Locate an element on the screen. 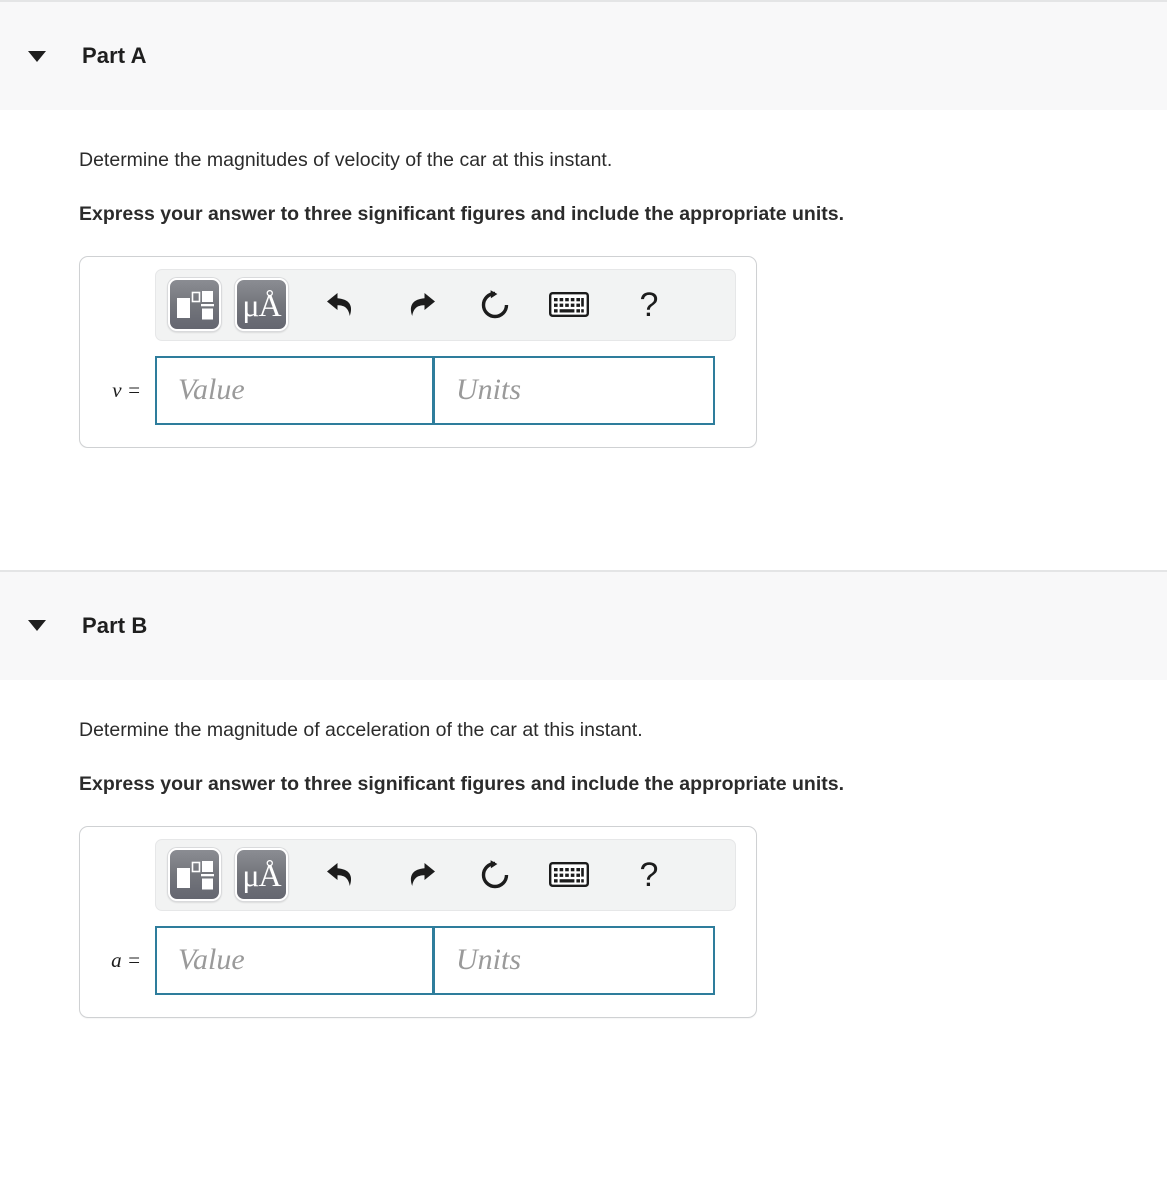 This screenshot has height=1200, width=1167. part-a-value-input: Value is located at coordinates (294, 390).